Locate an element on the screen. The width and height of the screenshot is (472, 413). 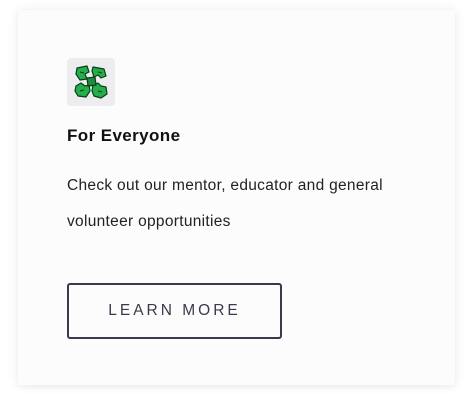
learn-more-label: LEARN MORE is located at coordinates (174, 310).